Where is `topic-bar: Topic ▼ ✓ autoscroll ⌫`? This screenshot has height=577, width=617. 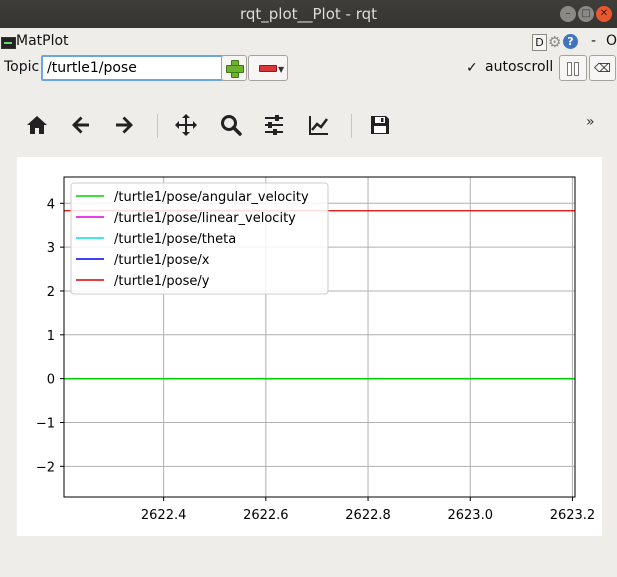
topic-bar: Topic ▼ ✓ autoscroll ⌫ is located at coordinates (308, 68).